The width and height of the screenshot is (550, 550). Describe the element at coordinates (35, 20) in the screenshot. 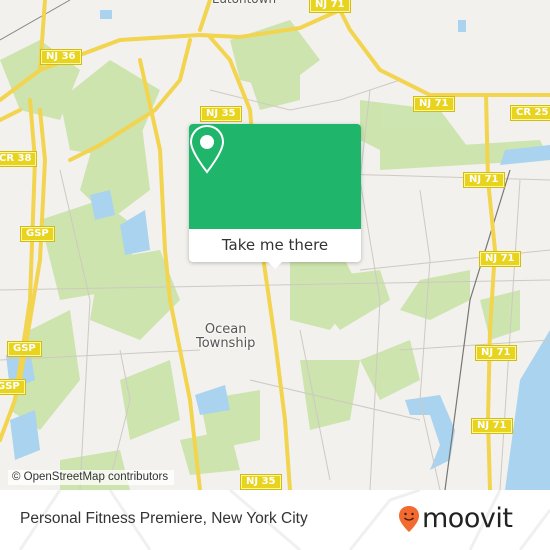

I see `railway-line-north` at that location.